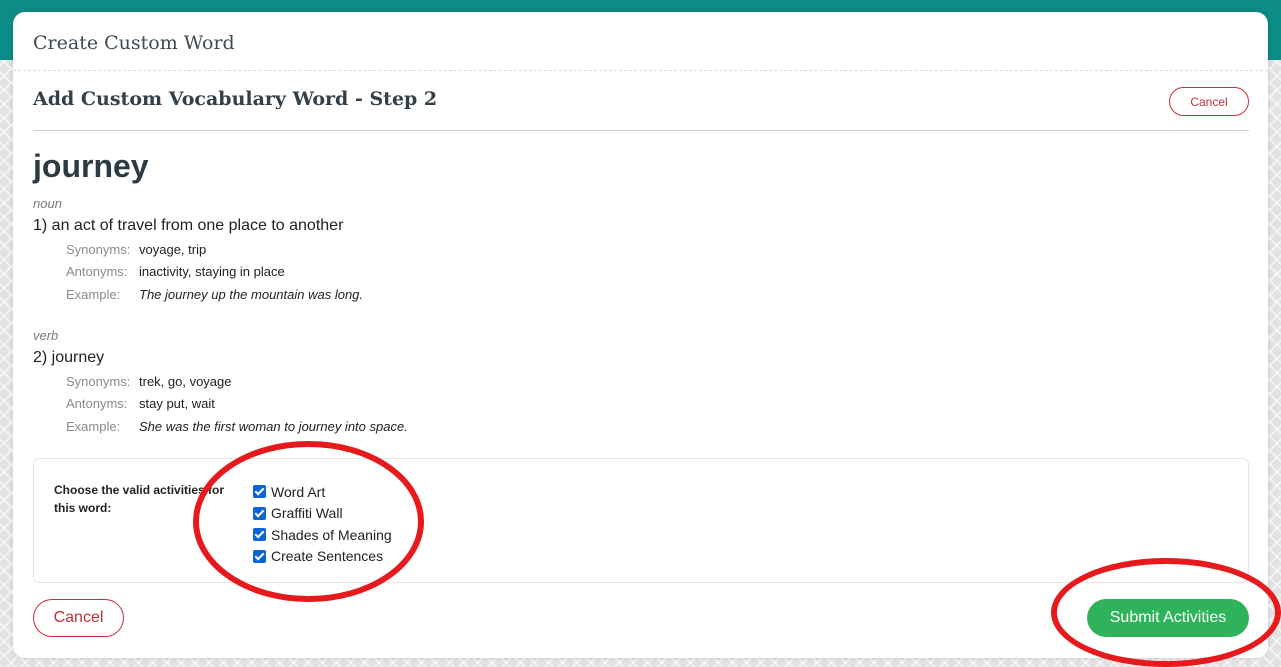 The width and height of the screenshot is (1281, 667). What do you see at coordinates (91, 166) in the screenshot?
I see `vocabulary-word: journey` at bounding box center [91, 166].